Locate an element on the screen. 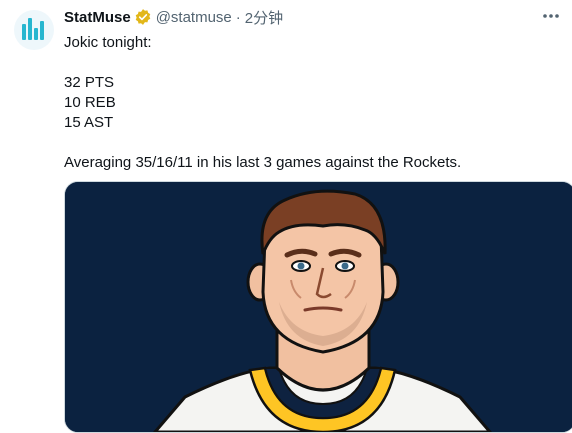  tweet-line: Jokic tonight: is located at coordinates (108, 42).